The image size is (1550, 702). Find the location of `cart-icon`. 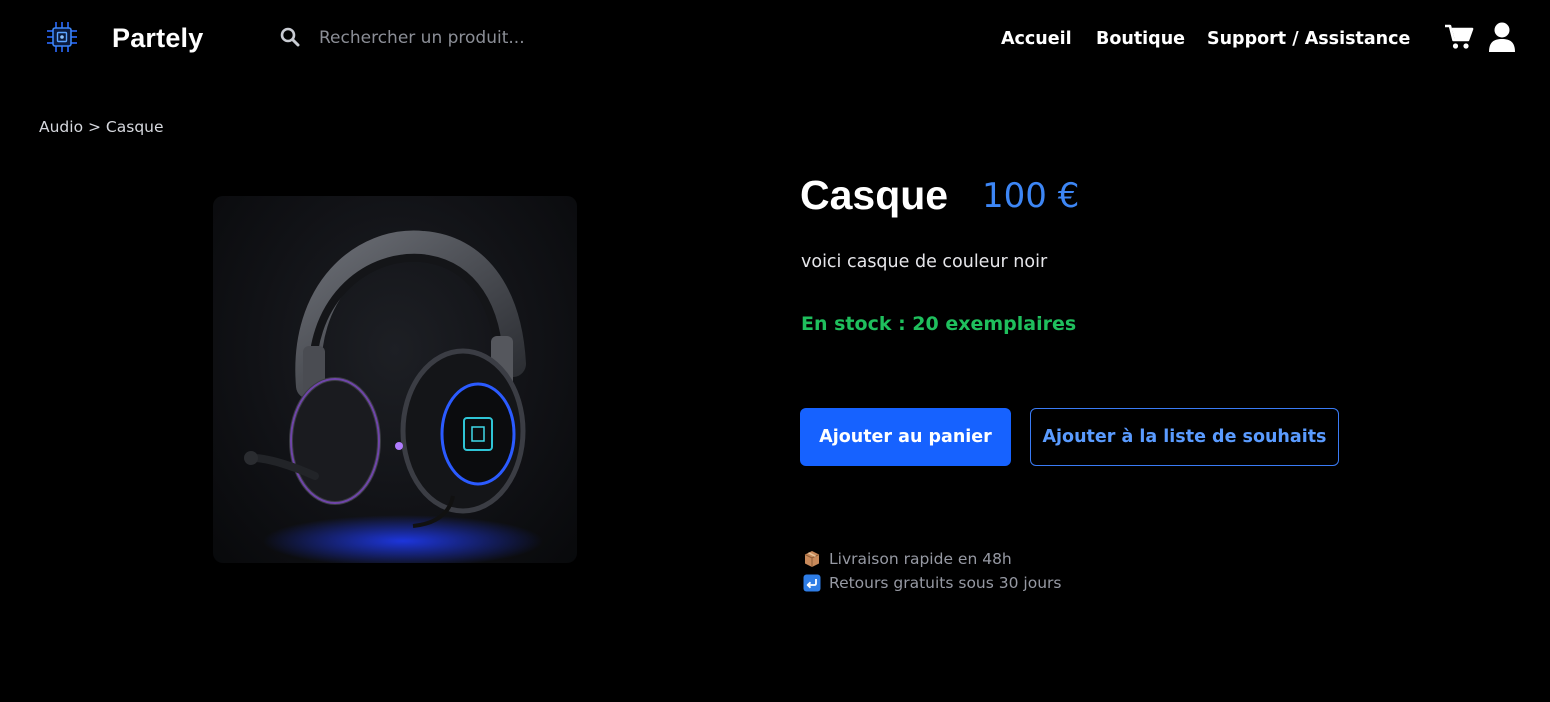

cart-icon is located at coordinates (1459, 37).